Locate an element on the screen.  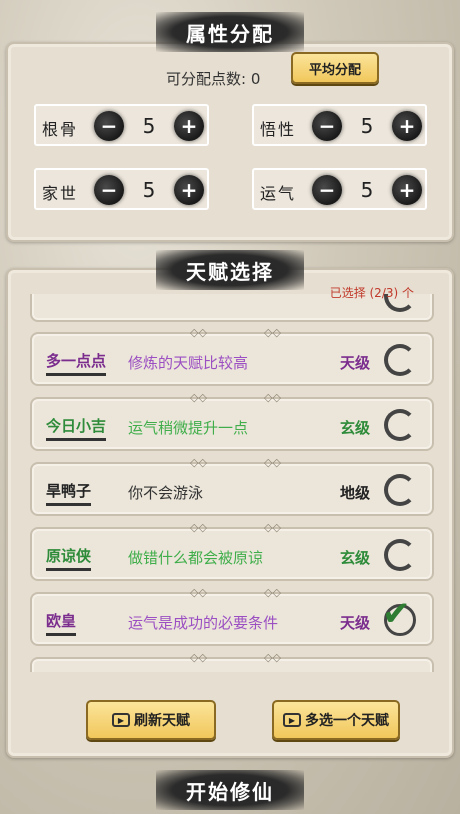
refresh-label: 刷新天赋 is located at coordinates (162, 721).